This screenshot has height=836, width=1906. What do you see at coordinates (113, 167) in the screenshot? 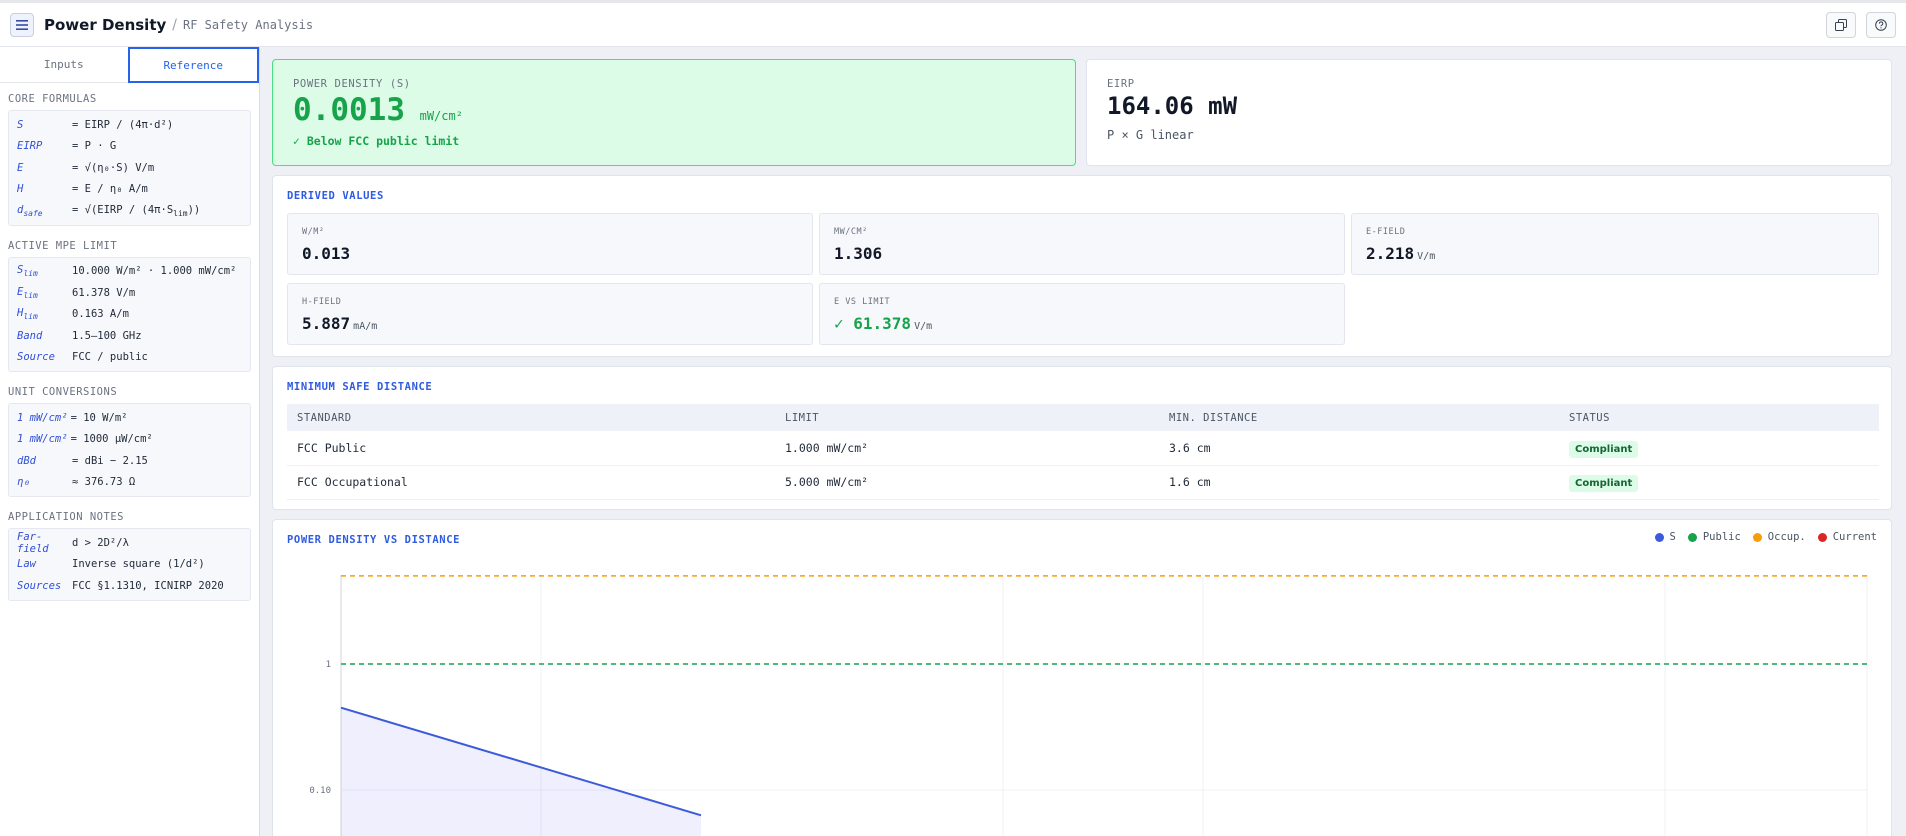
I see `formula-value: = √(η₀·S) V/m` at bounding box center [113, 167].